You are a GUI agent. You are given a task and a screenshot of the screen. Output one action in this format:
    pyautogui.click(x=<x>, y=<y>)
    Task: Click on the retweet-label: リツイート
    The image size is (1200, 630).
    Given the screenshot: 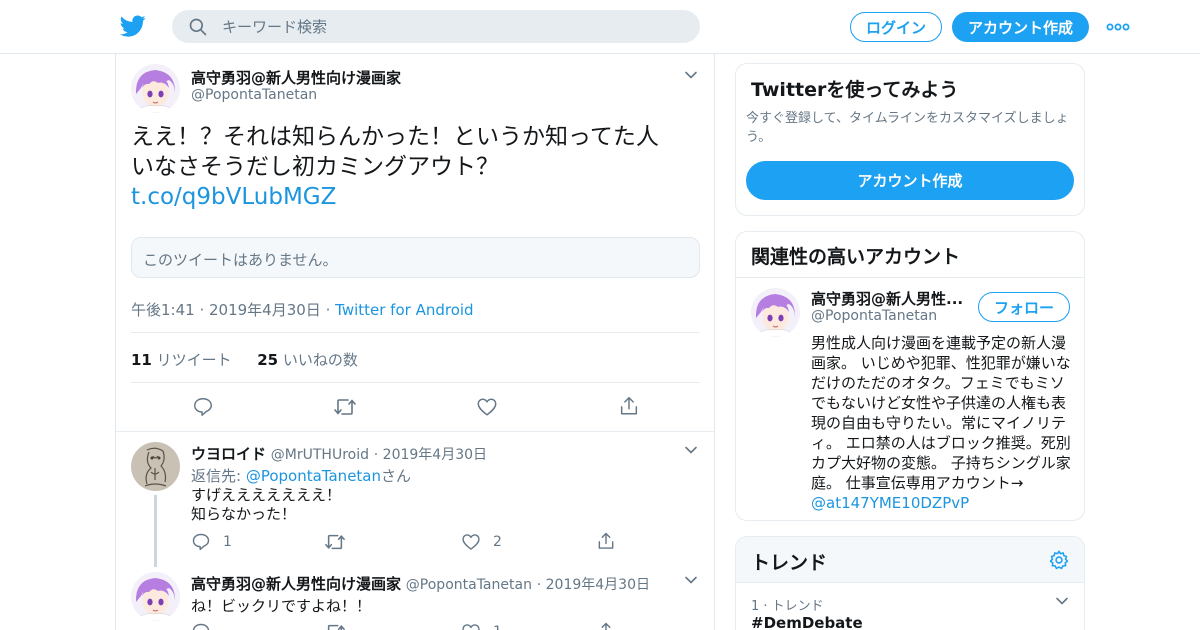 What is the action you would take?
    pyautogui.click(x=194, y=360)
    